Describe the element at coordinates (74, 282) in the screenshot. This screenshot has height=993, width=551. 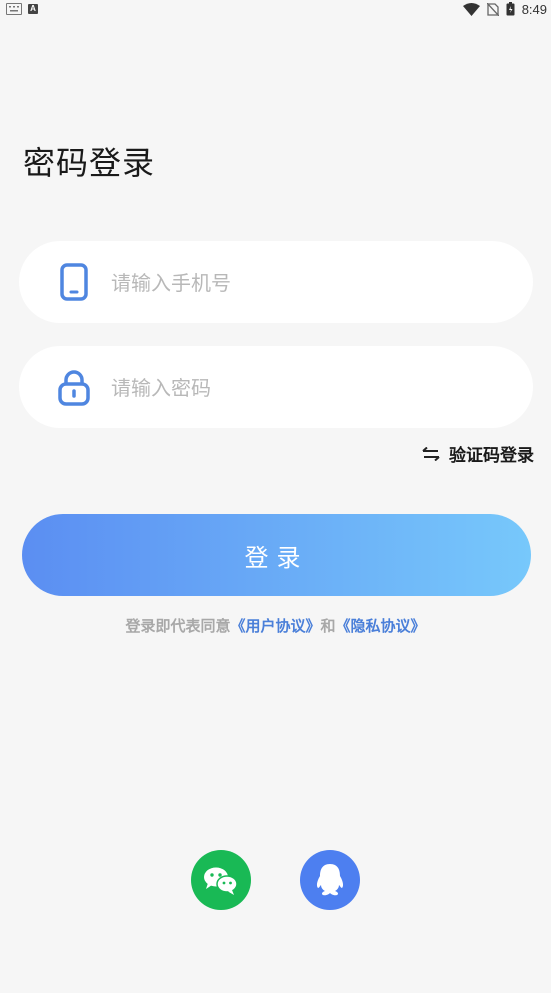
I see `phone-icon` at that location.